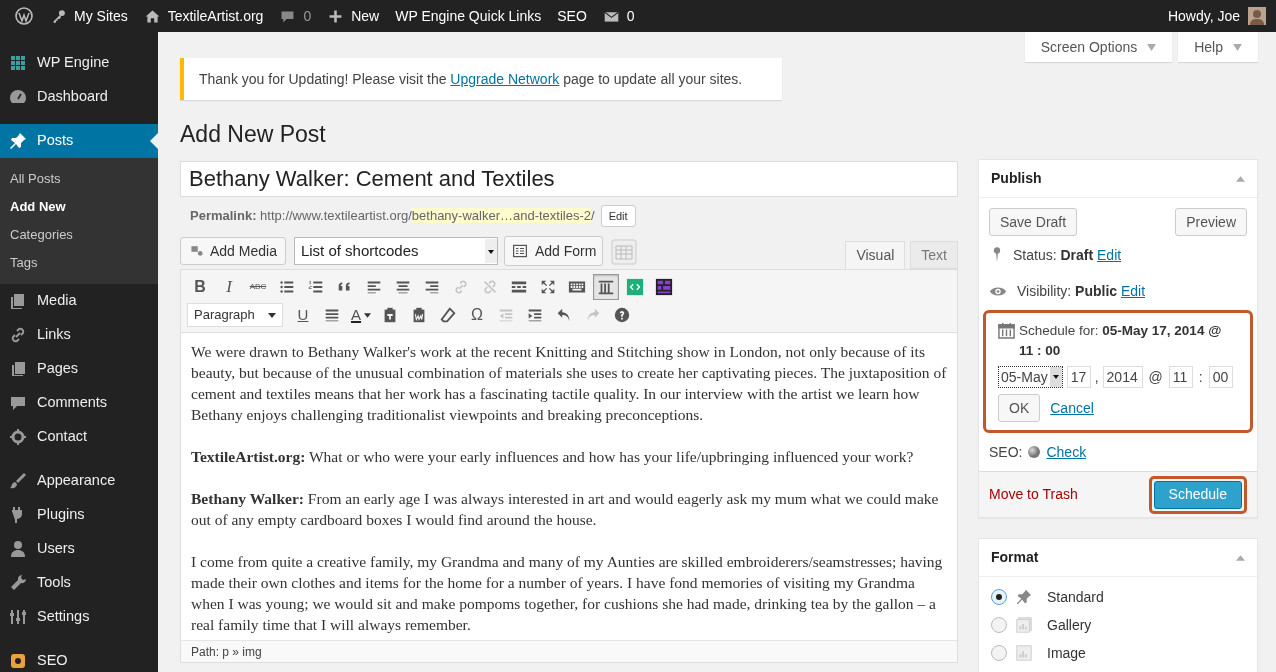  Describe the element at coordinates (934, 255) in the screenshot. I see `editor-tab: Text` at that location.